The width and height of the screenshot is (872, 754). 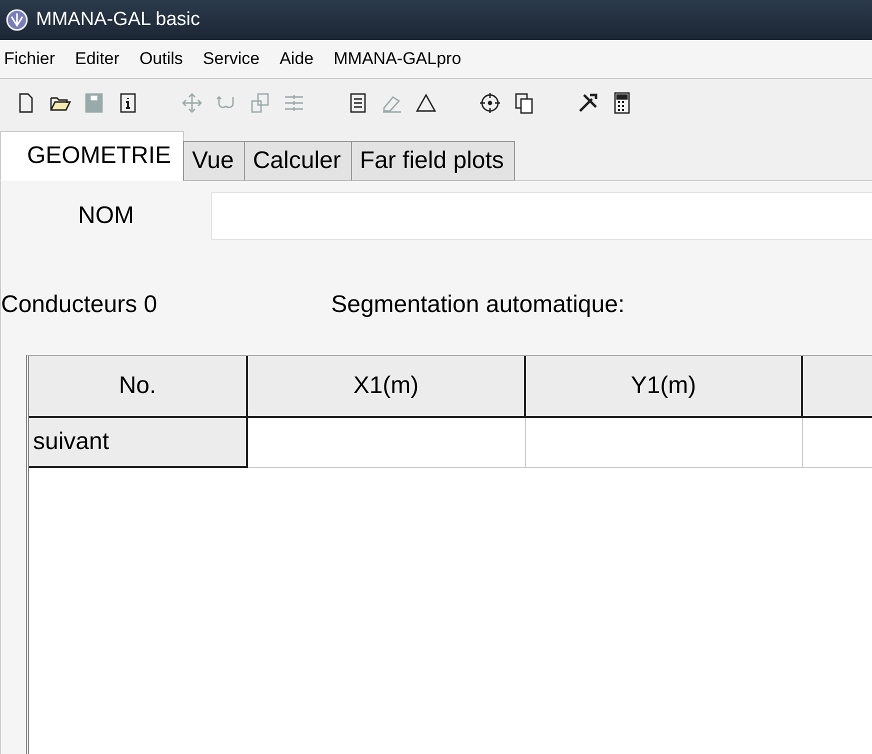 I want to click on menu-item: Service, so click(x=231, y=59).